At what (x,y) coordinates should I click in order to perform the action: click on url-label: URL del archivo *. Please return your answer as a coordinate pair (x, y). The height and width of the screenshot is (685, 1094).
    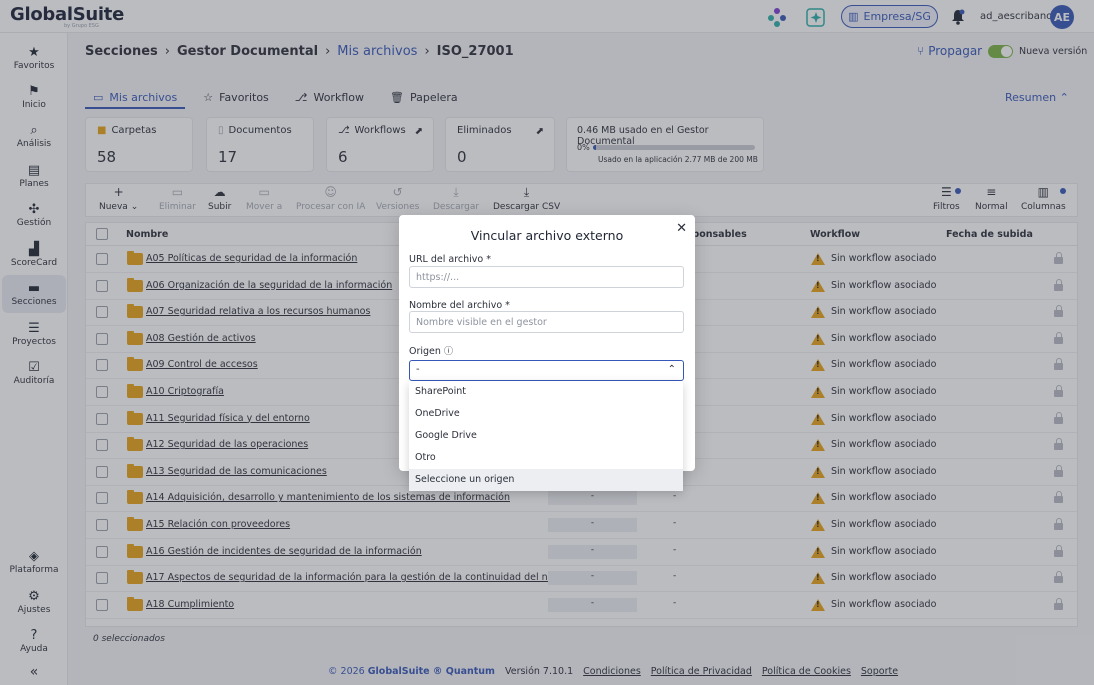
    Looking at the image, I should click on (450, 259).